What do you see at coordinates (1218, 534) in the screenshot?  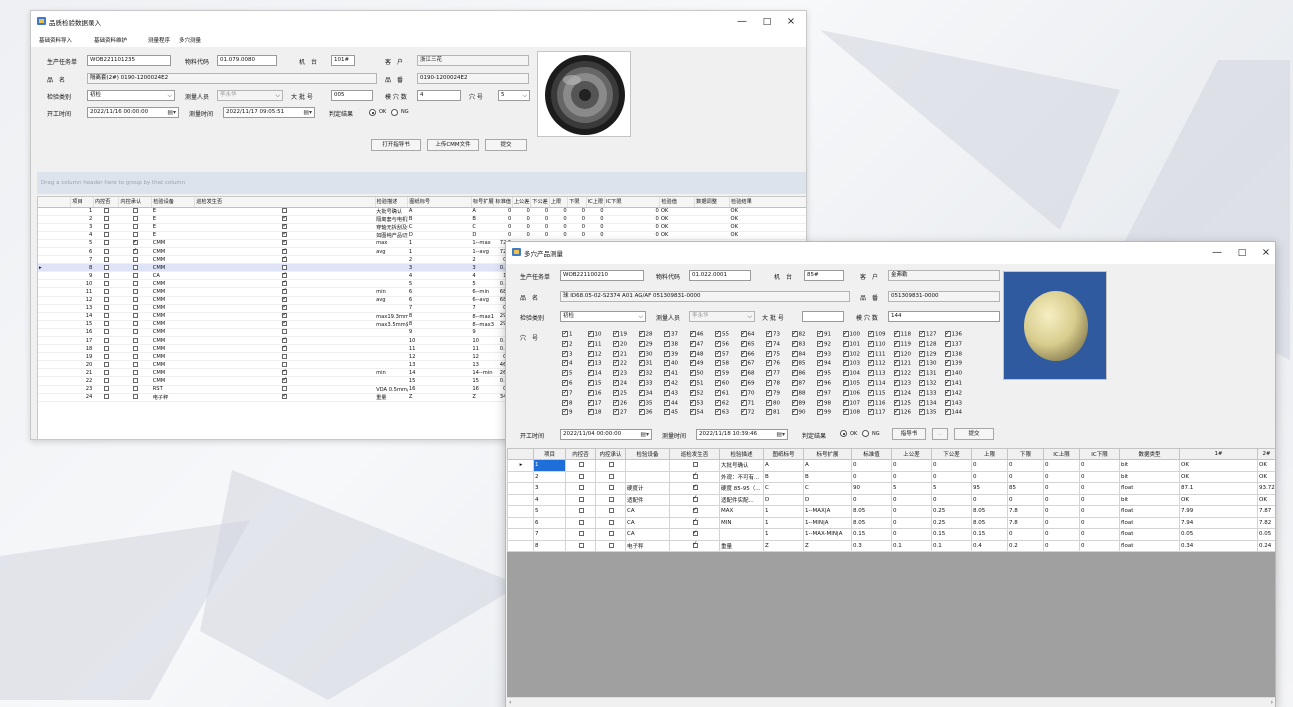 I see `v1-cell: 0.05` at bounding box center [1218, 534].